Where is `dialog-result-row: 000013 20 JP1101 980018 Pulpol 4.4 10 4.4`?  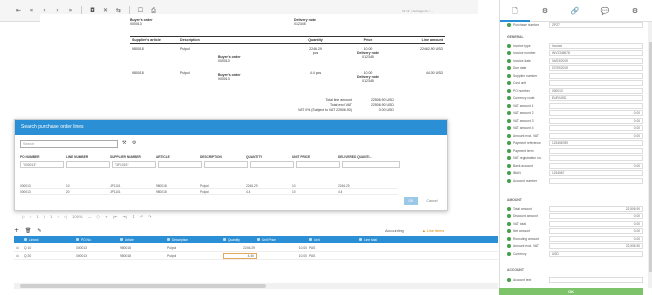
dialog-result-row: 000013 20 JP1101 980018 Pulpol 4.4 10 4.4 is located at coordinates (209, 192).